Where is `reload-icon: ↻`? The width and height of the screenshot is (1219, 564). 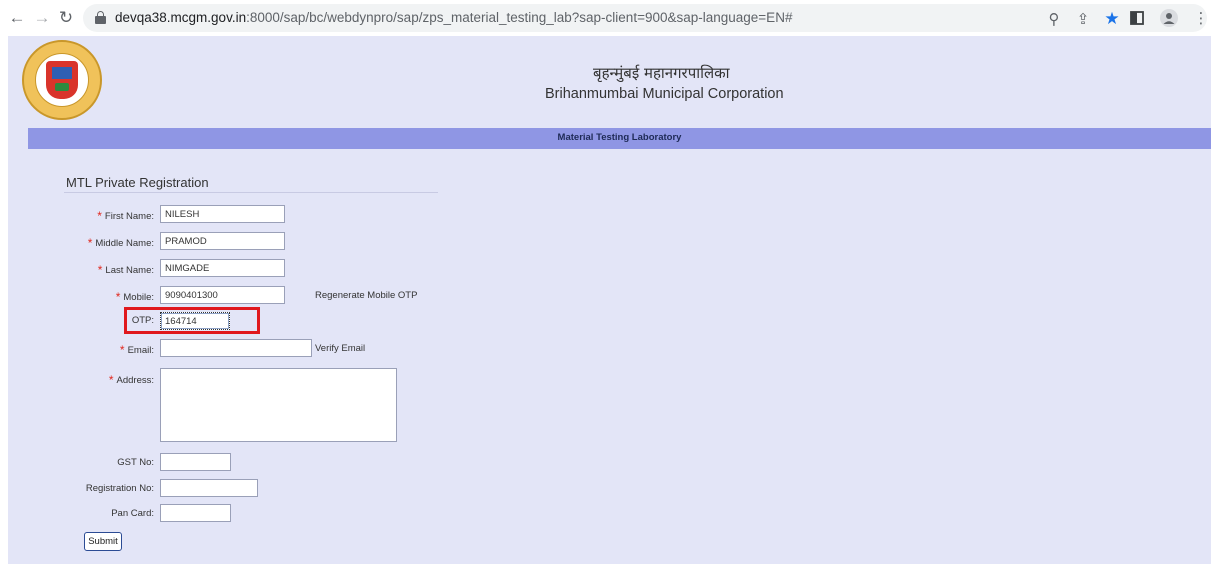 reload-icon: ↻ is located at coordinates (66, 18).